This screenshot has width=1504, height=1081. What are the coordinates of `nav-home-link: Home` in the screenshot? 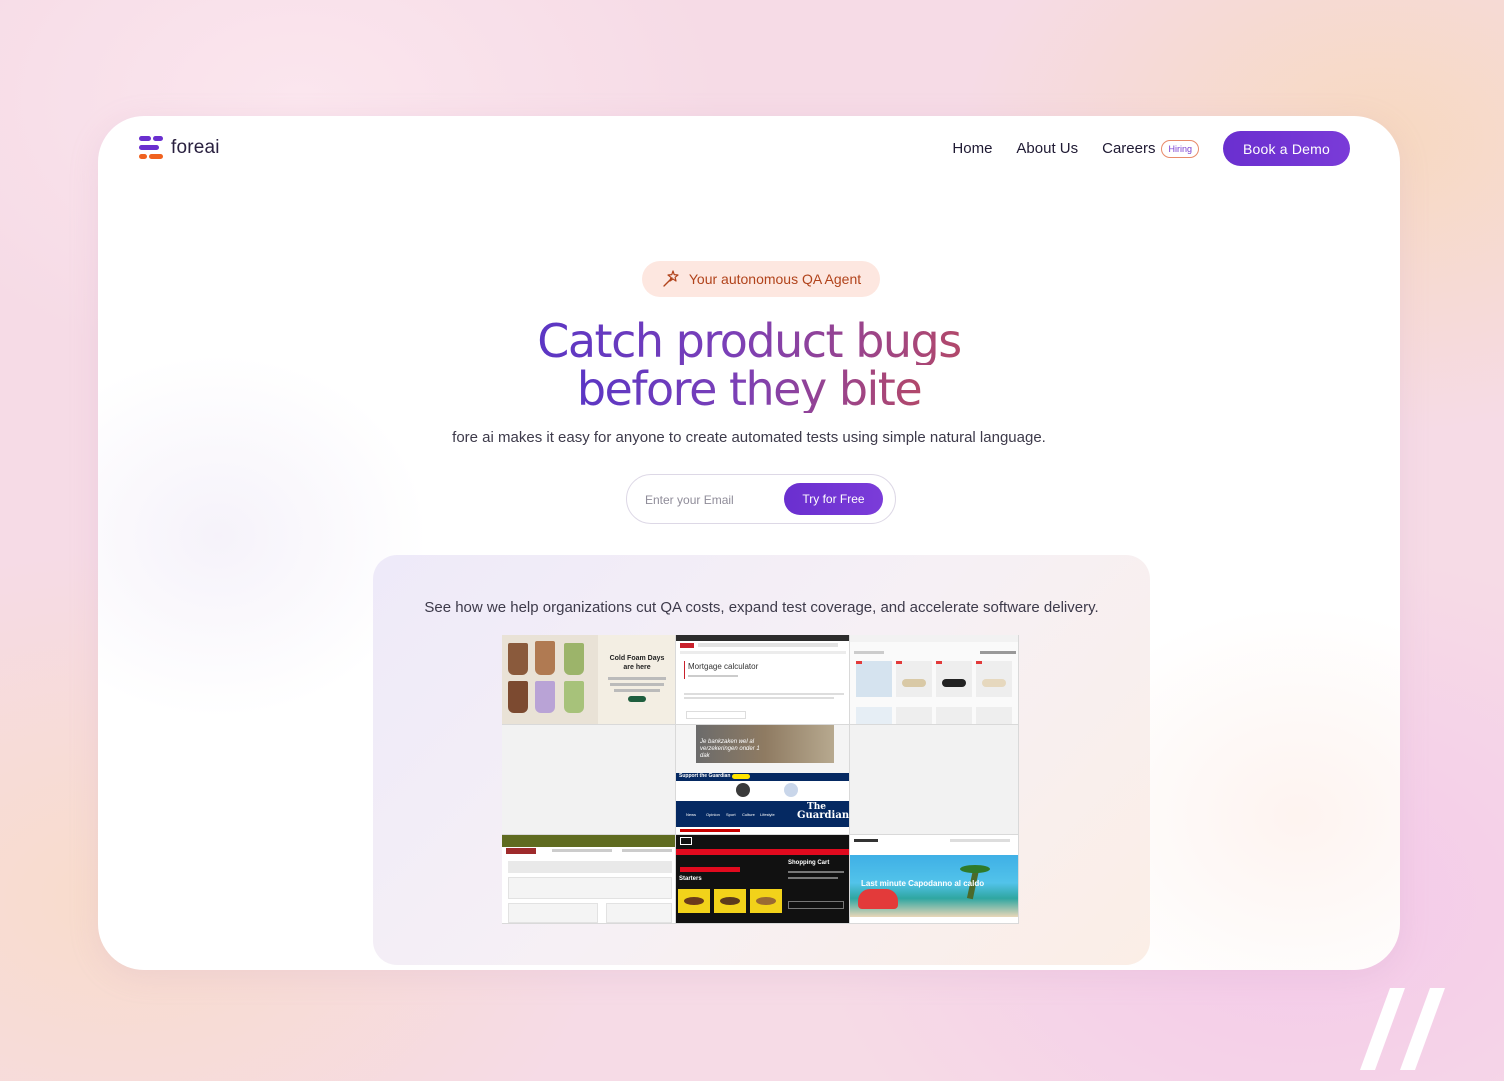 It's located at (972, 148).